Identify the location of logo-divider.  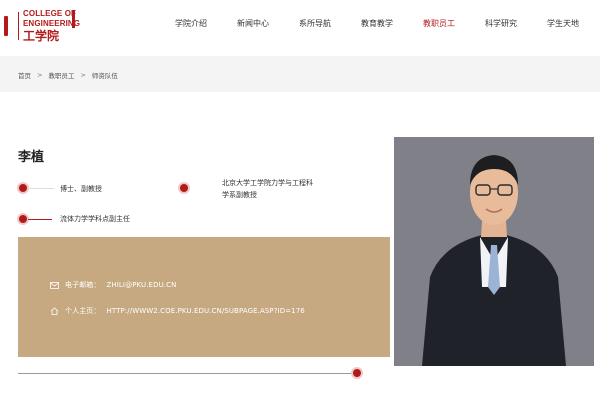
(18, 26).